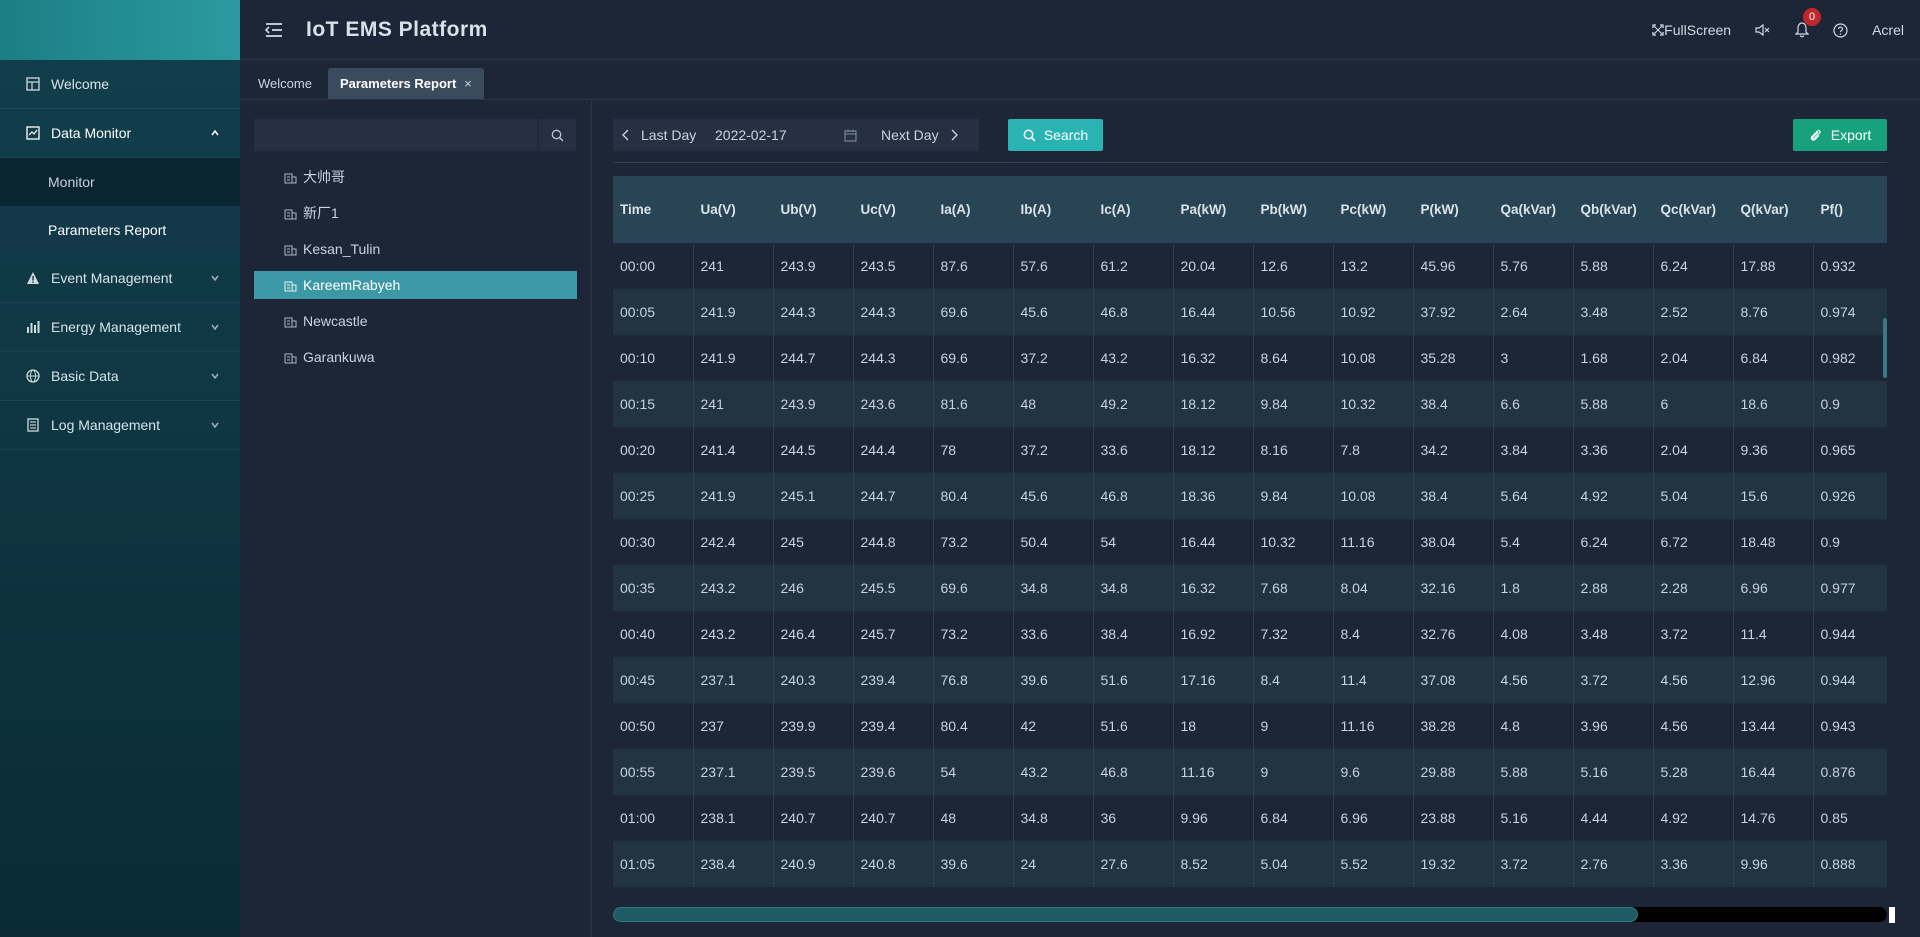 The image size is (1920, 937). I want to click on horizontal-scrollbar-thumb, so click(1125, 914).